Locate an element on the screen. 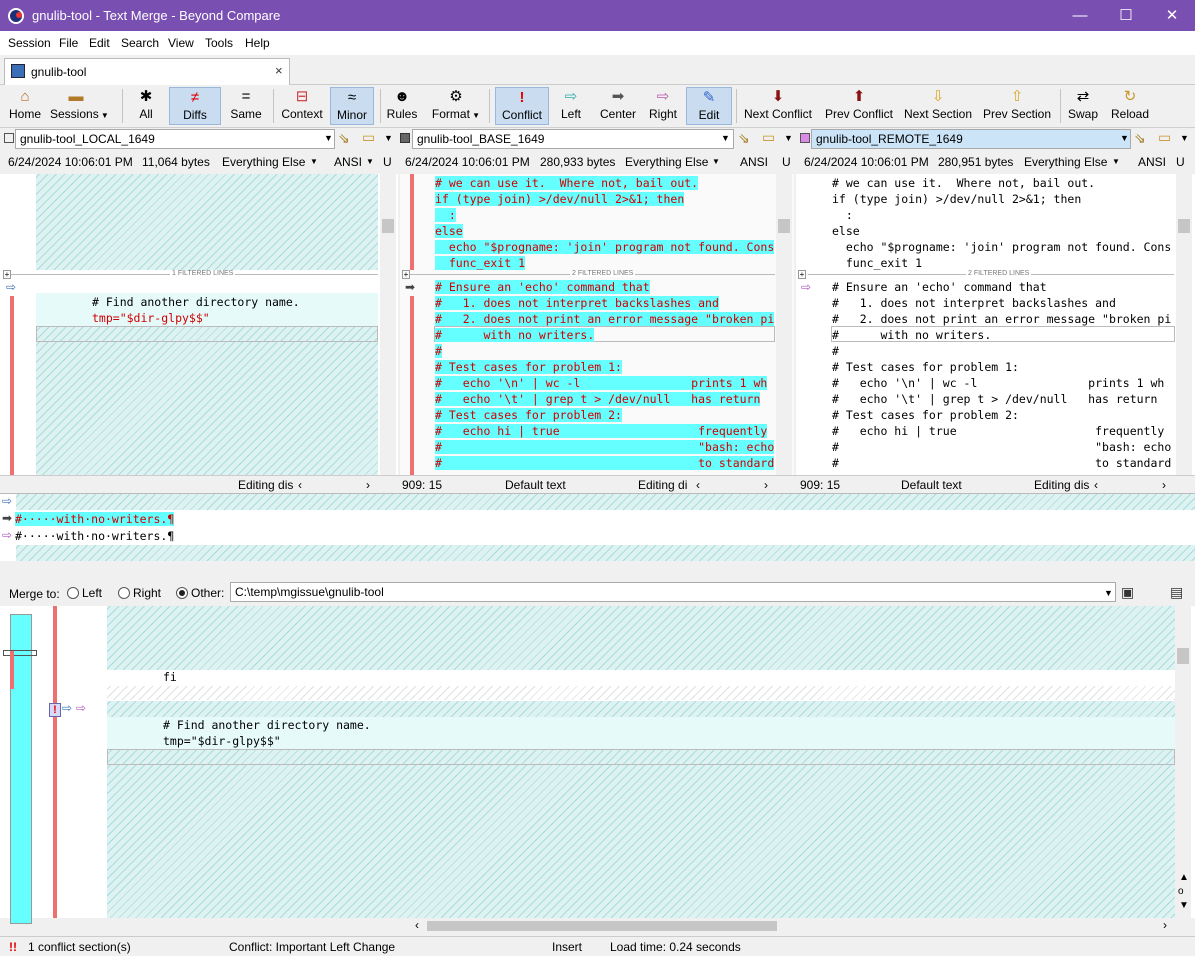 This screenshot has width=1195, height=956. sessions-button: ▬ Sessions ▼ is located at coordinates (79, 106).